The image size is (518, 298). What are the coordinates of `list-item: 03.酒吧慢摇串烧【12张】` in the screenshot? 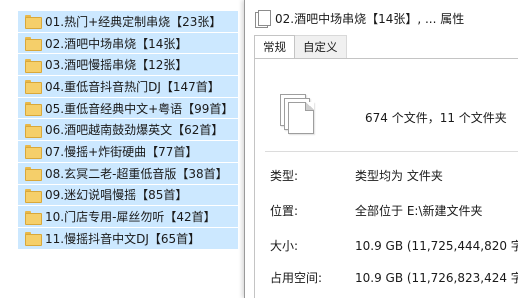 It's located at (128, 64).